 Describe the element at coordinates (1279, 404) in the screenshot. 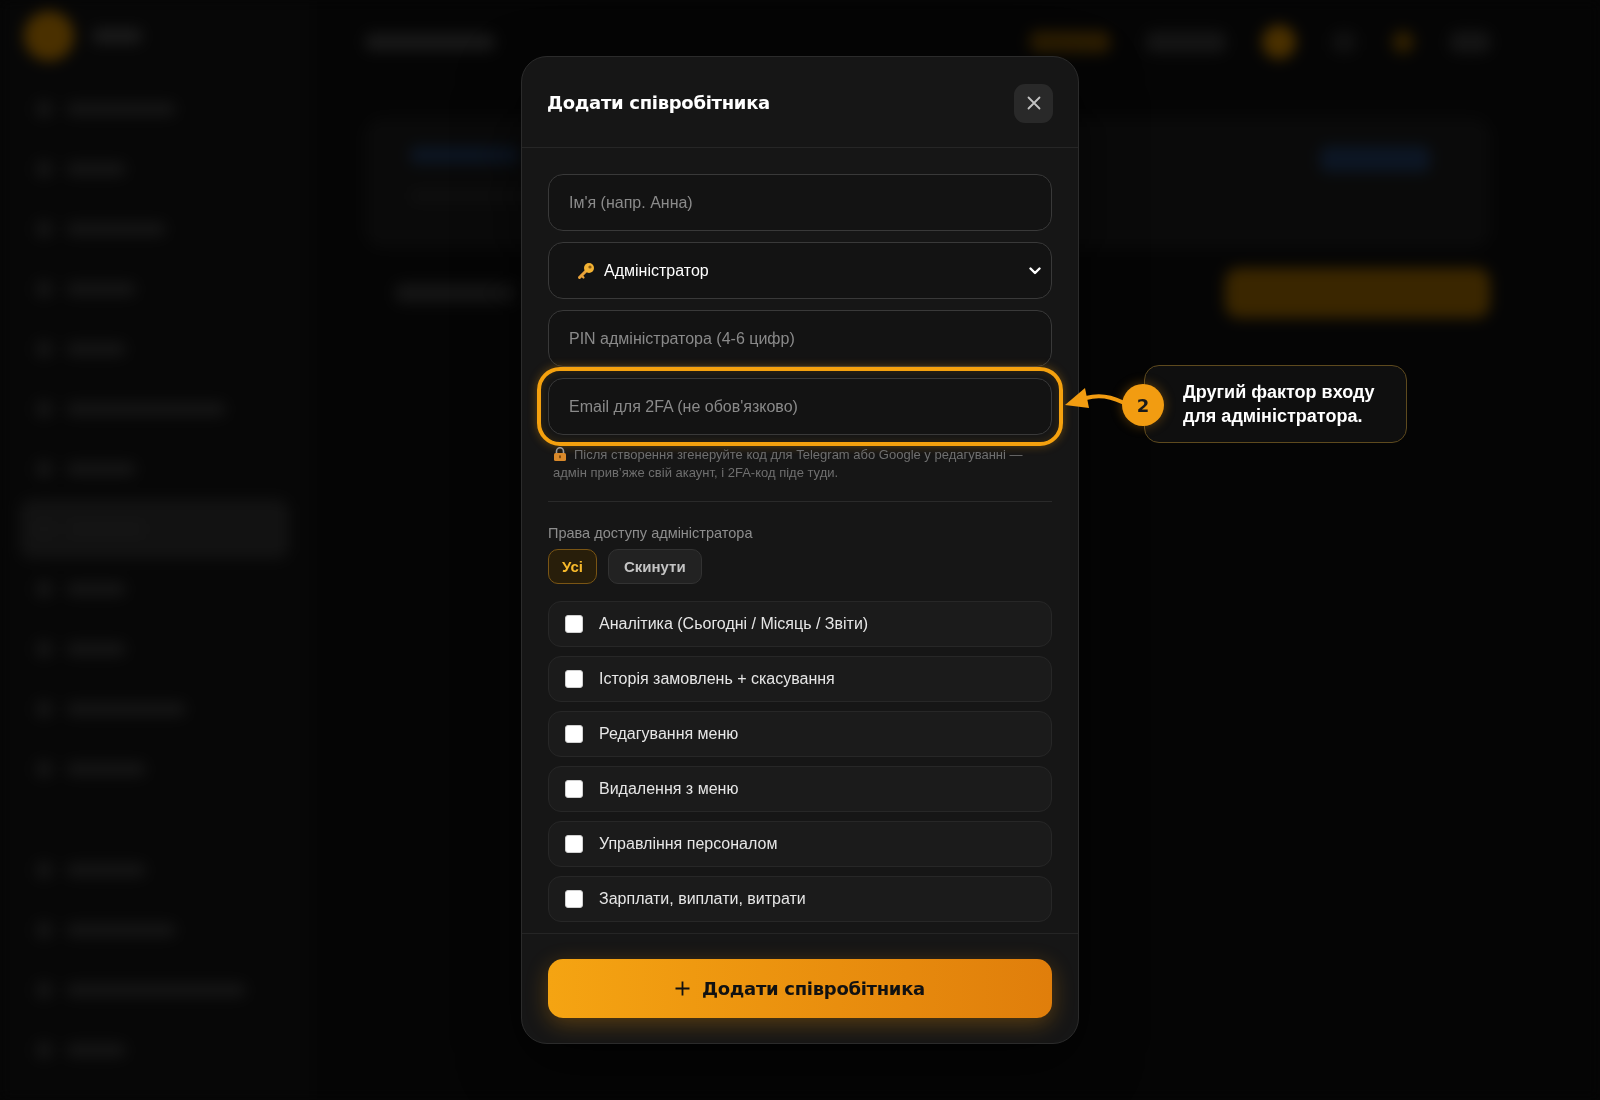

I see `callout-text: Другий фактор входу для адміністратора.` at that location.